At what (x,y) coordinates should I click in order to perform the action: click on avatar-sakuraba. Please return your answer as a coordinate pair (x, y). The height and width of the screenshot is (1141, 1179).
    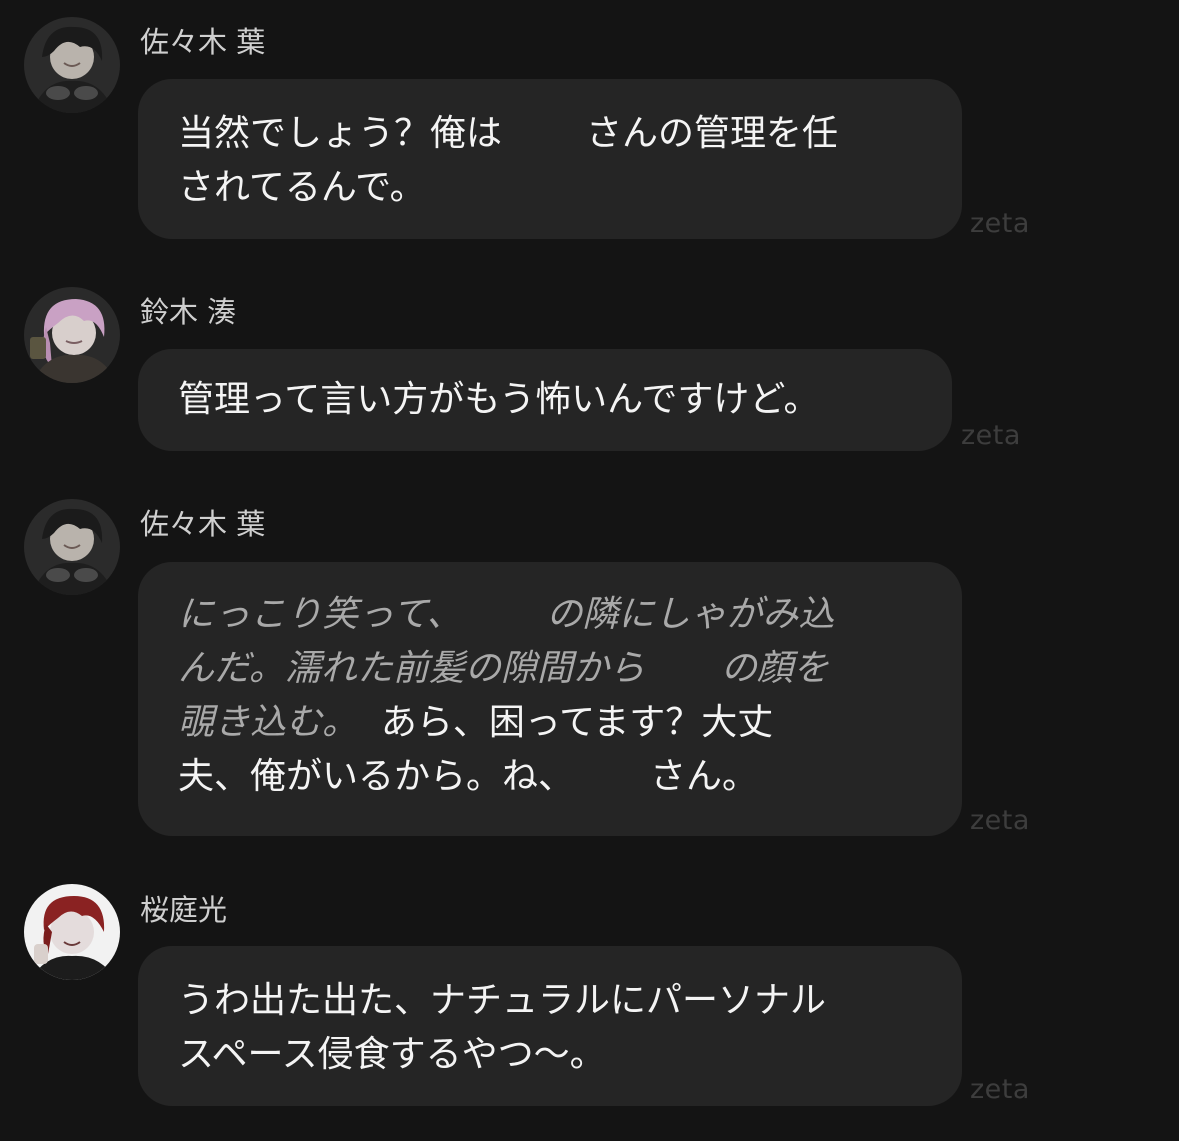
    Looking at the image, I should click on (72, 932).